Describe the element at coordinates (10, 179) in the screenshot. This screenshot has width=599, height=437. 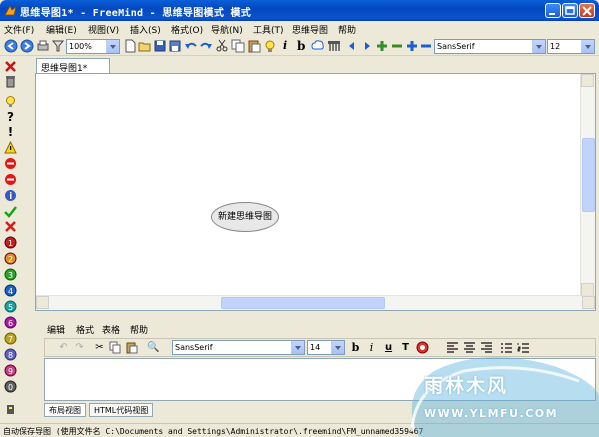
I see `no-entry-icon` at that location.